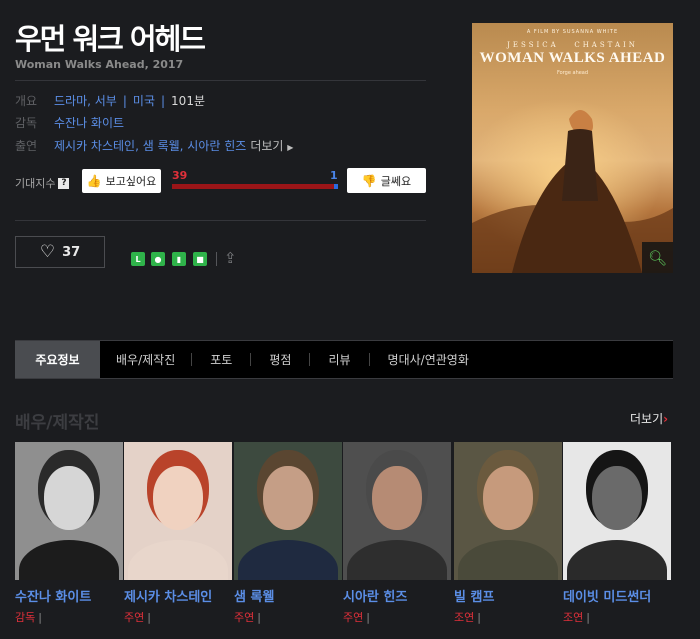 Image resolution: width=700 pixels, height=639 pixels. What do you see at coordinates (221, 359) in the screenshot?
I see `tab-photo: 포토` at bounding box center [221, 359].